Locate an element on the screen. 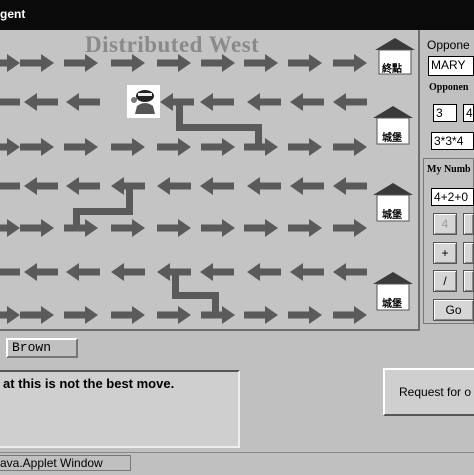  window-title: gent is located at coordinates (13, 14).